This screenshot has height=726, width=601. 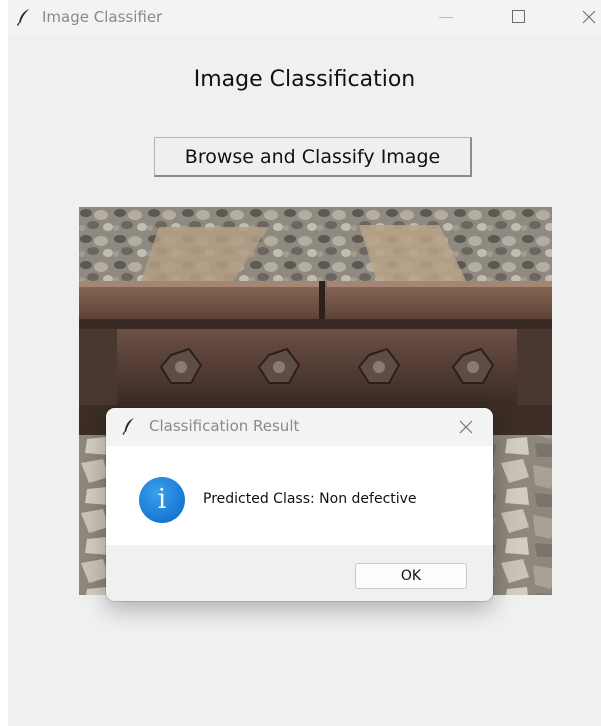 I want to click on dialog-title-bar: Classification Result, so click(x=299, y=427).